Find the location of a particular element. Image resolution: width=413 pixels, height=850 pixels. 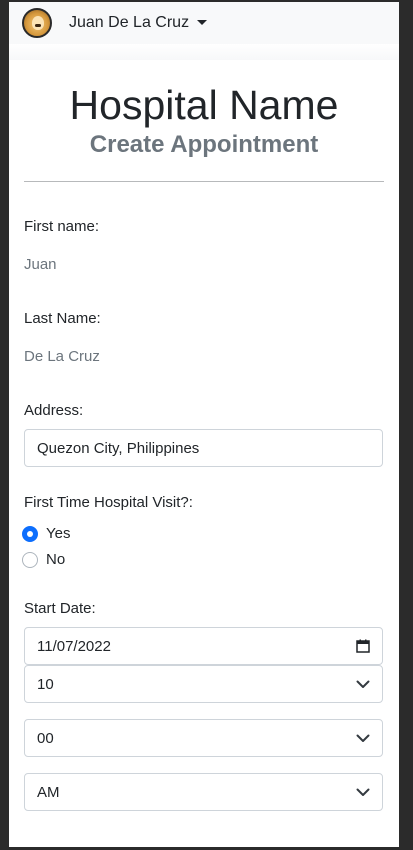

minute-select: 00 is located at coordinates (203, 738).